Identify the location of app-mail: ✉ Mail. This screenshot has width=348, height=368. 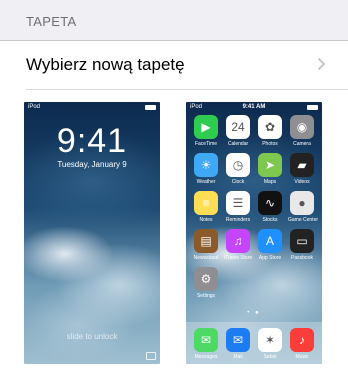
(238, 344).